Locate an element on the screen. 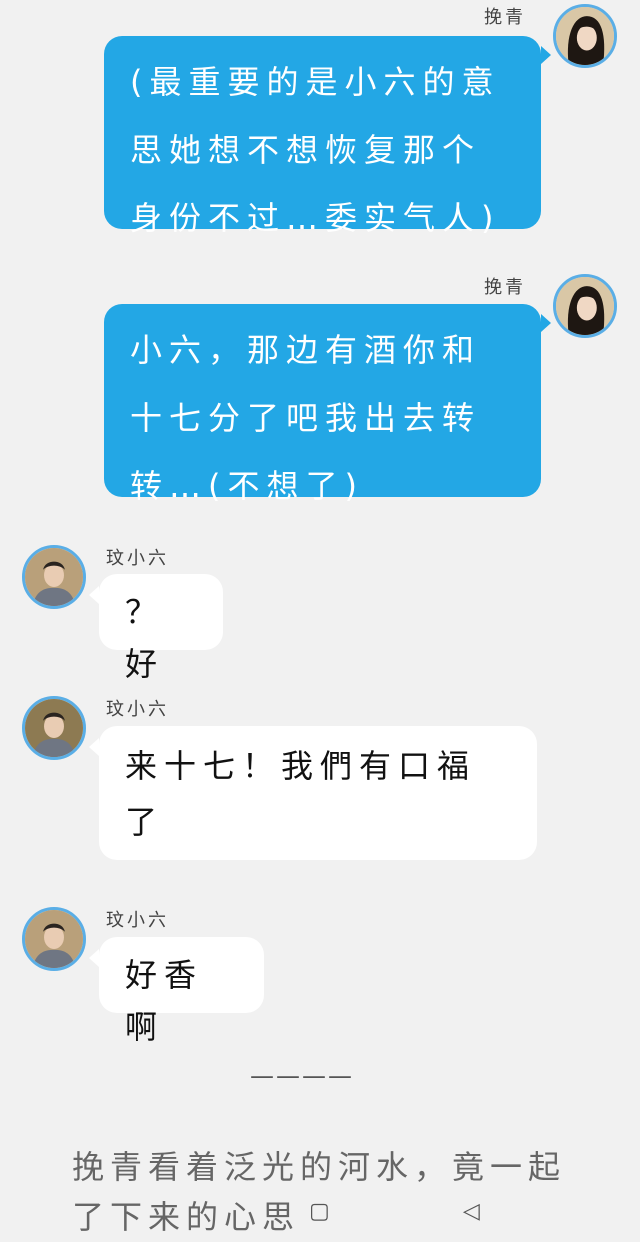  message-bubble: 小六，那边有酒你和十七分了吧我出去转转…(不想了) is located at coordinates (322, 404).